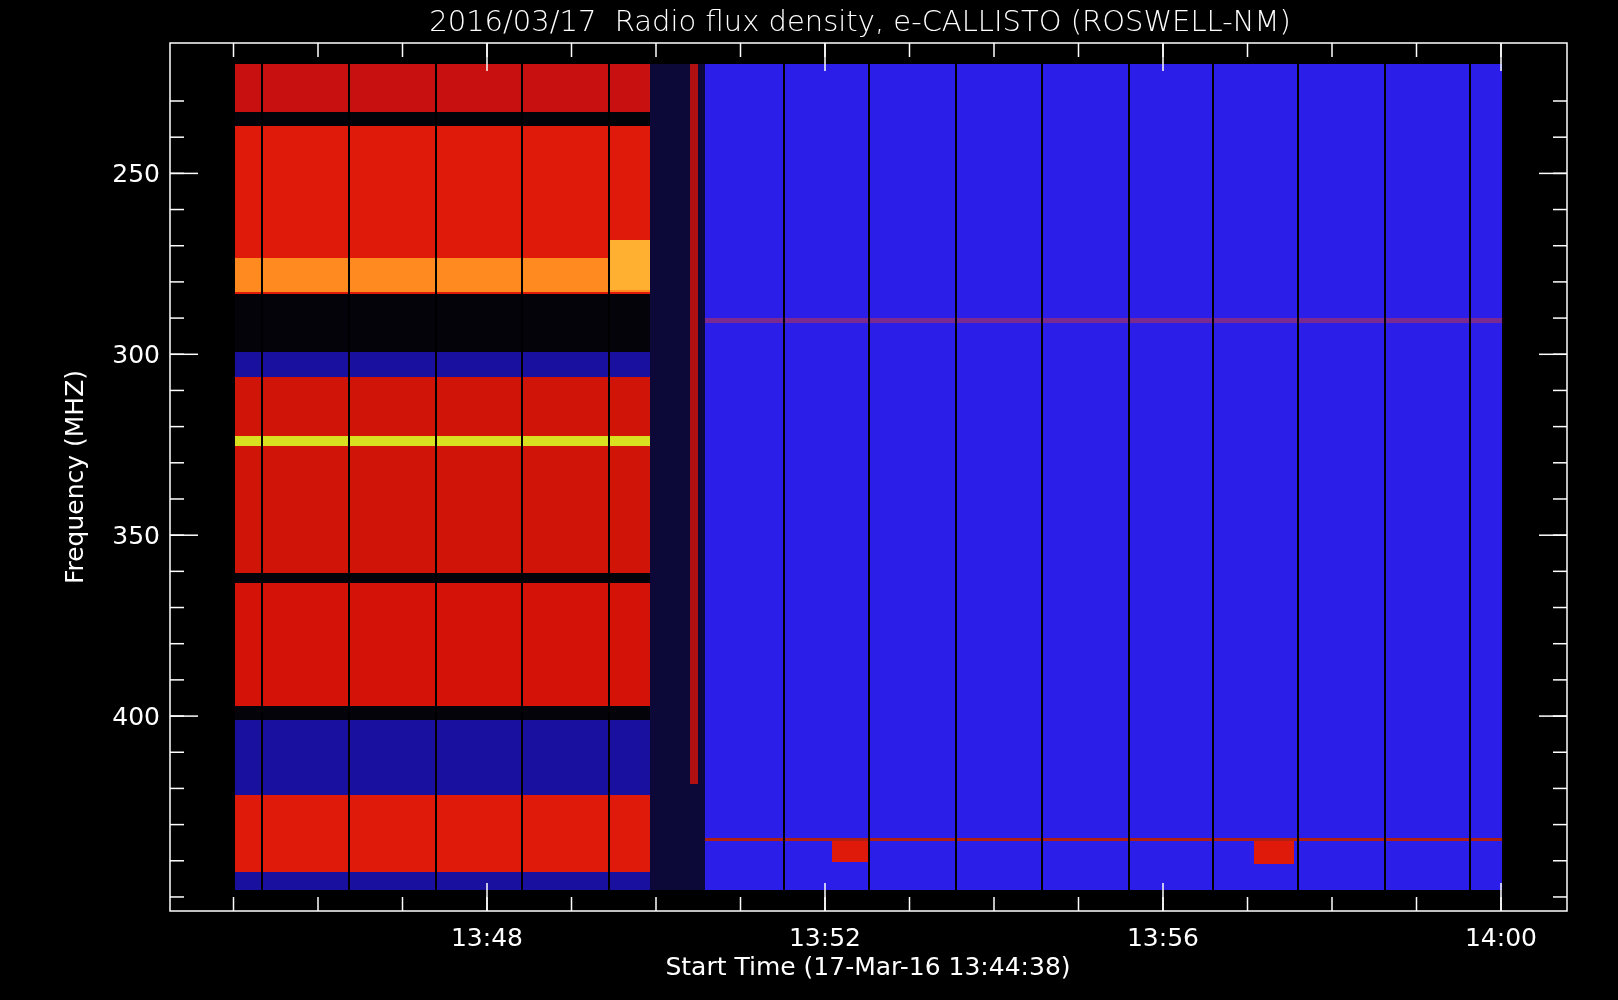 The height and width of the screenshot is (1000, 1618). Describe the element at coordinates (860, 21) in the screenshot. I see `plot-title: 2016/03/17 Radio flux density, e-CALLISTO (ROSWELL-NM)` at that location.